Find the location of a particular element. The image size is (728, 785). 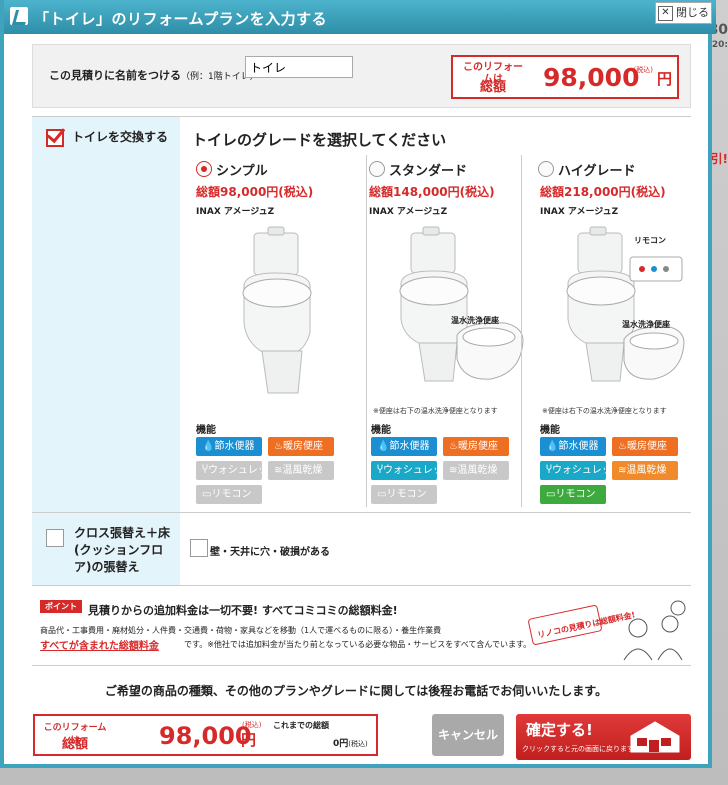

close-button: ✕ 閉じる is located at coordinates (683, 13).